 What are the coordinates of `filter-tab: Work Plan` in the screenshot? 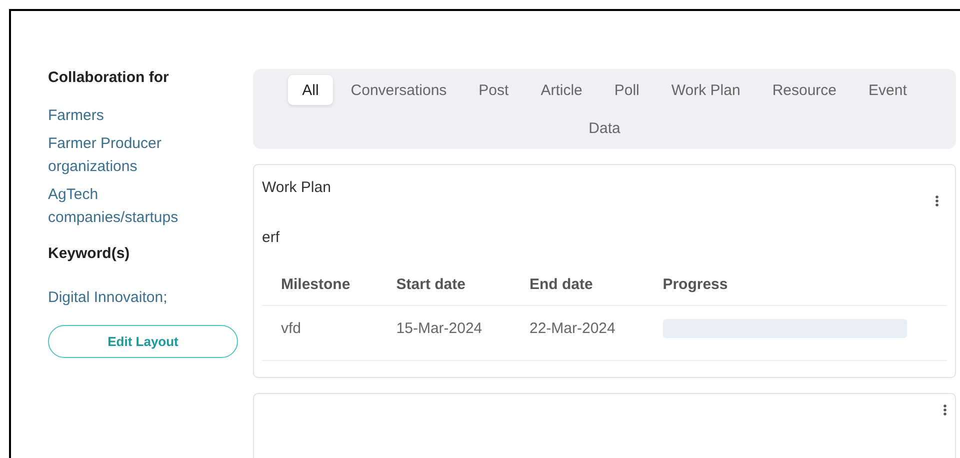 It's located at (705, 90).